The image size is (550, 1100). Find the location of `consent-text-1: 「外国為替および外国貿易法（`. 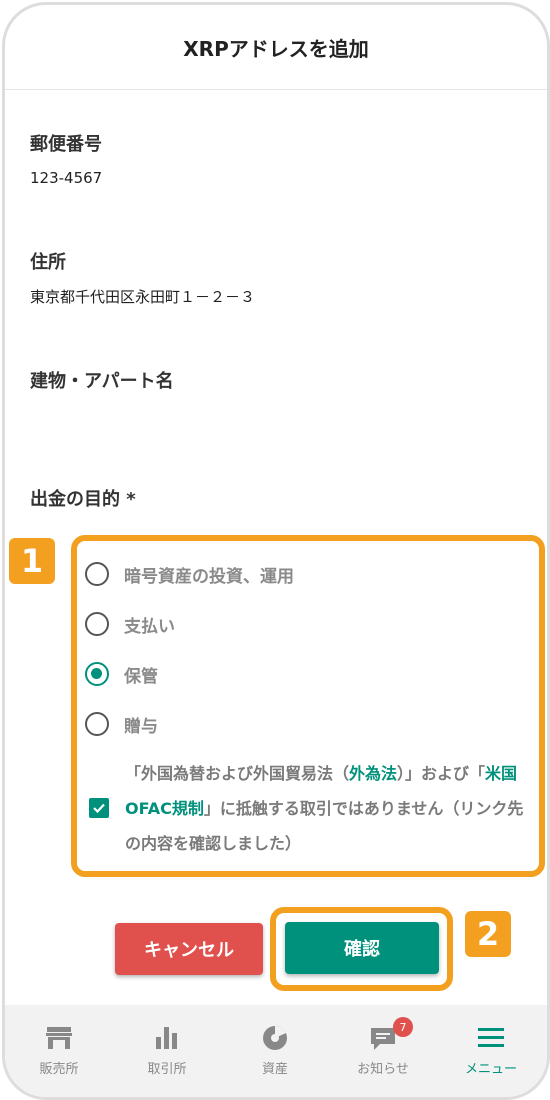

consent-text-1: 「外国為替および外国貿易法（ is located at coordinates (237, 773).